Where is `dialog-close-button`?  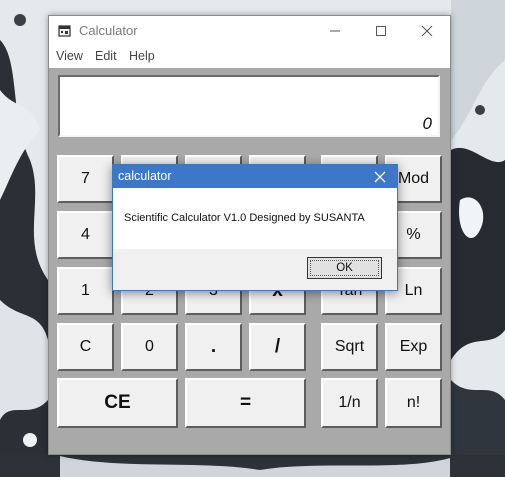
dialog-close-button is located at coordinates (380, 176).